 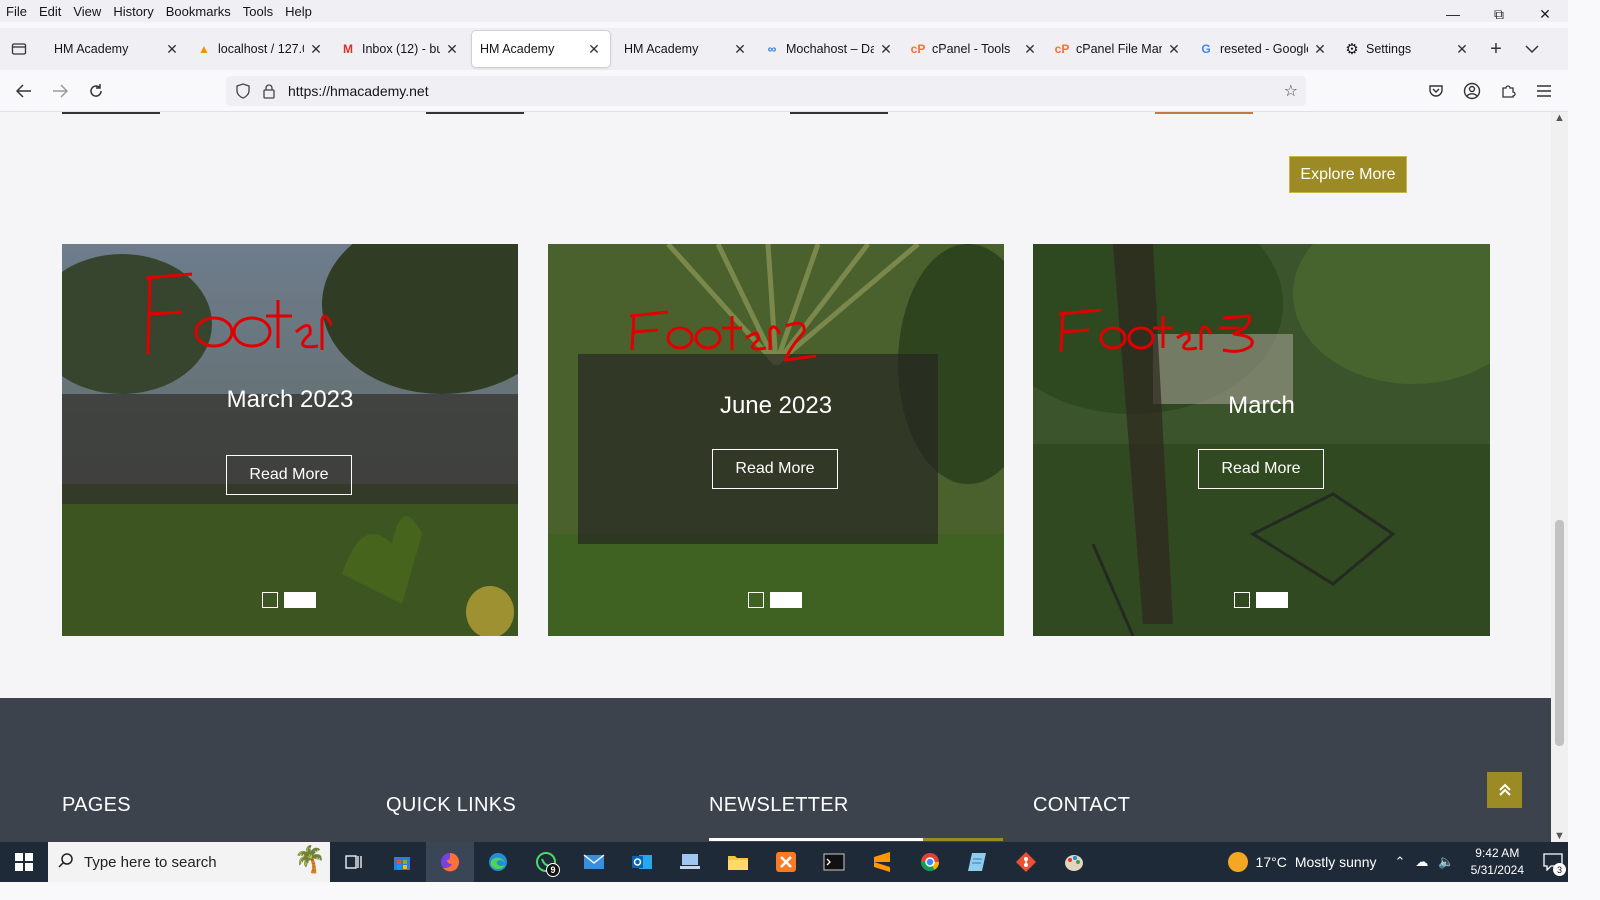 What do you see at coordinates (594, 862) in the screenshot?
I see `mail-icon` at bounding box center [594, 862].